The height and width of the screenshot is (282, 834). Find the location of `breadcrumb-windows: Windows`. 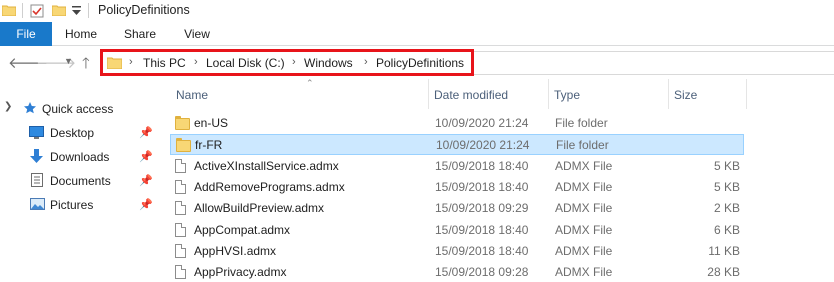

breadcrumb-windows: Windows is located at coordinates (328, 63).